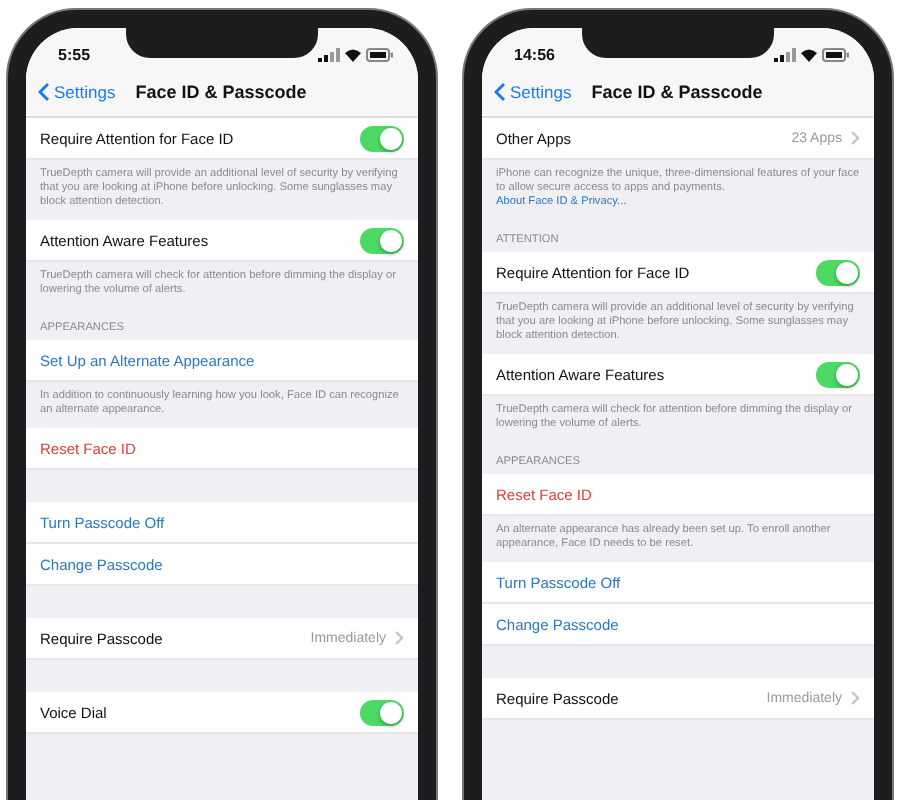  Describe the element at coordinates (534, 54) in the screenshot. I see `status-time: 14:56` at that location.